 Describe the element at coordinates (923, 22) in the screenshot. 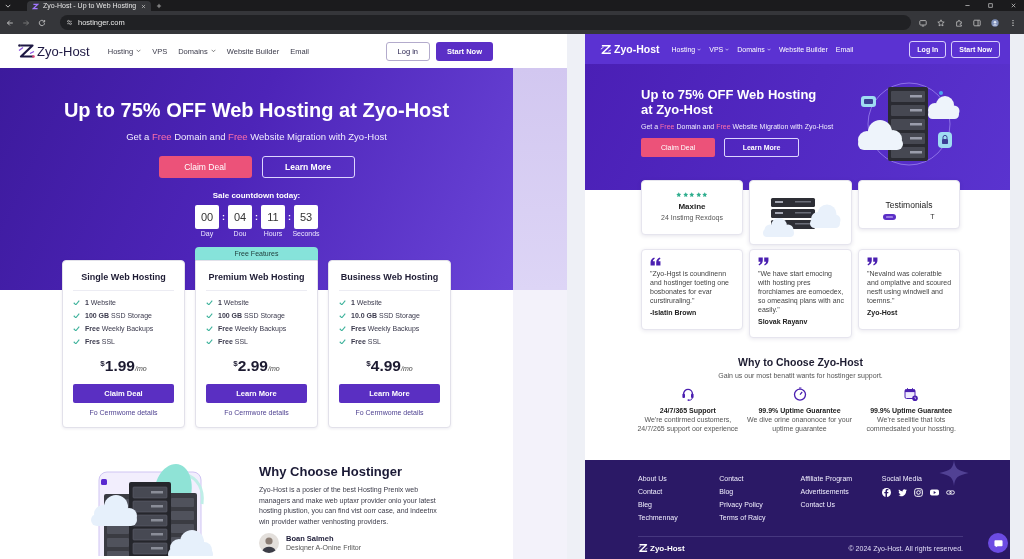

I see `screen-icon` at that location.